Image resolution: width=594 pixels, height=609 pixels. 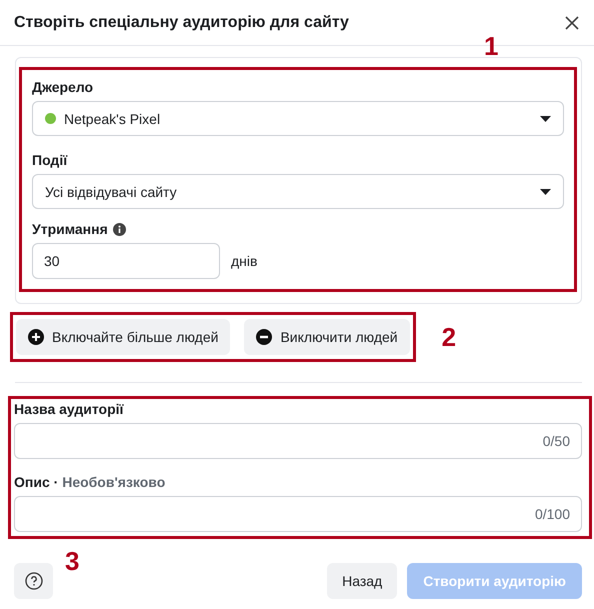 What do you see at coordinates (63, 87) in the screenshot?
I see `field-label: Джерело` at bounding box center [63, 87].